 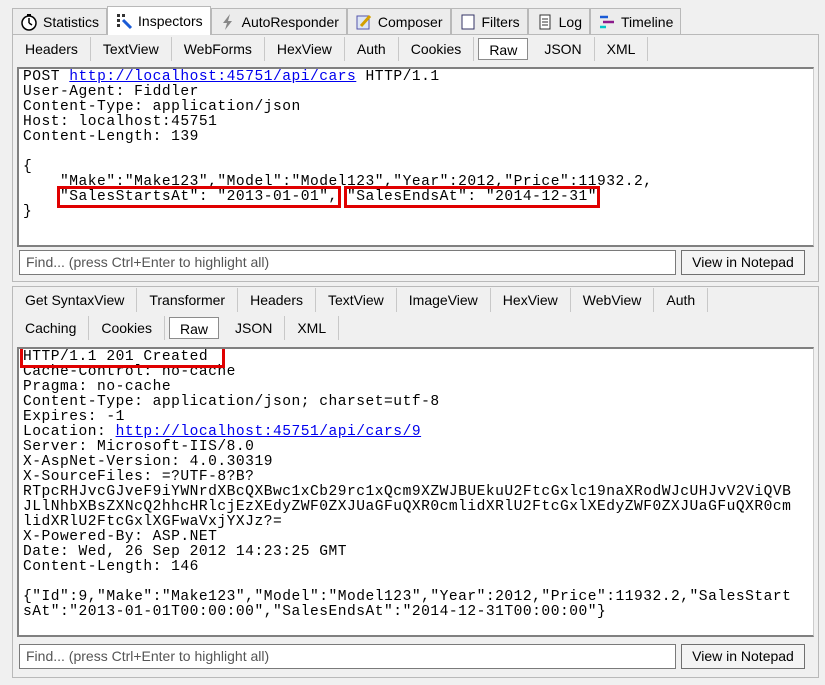 I want to click on tab-imageview: ImageView, so click(x=444, y=300).